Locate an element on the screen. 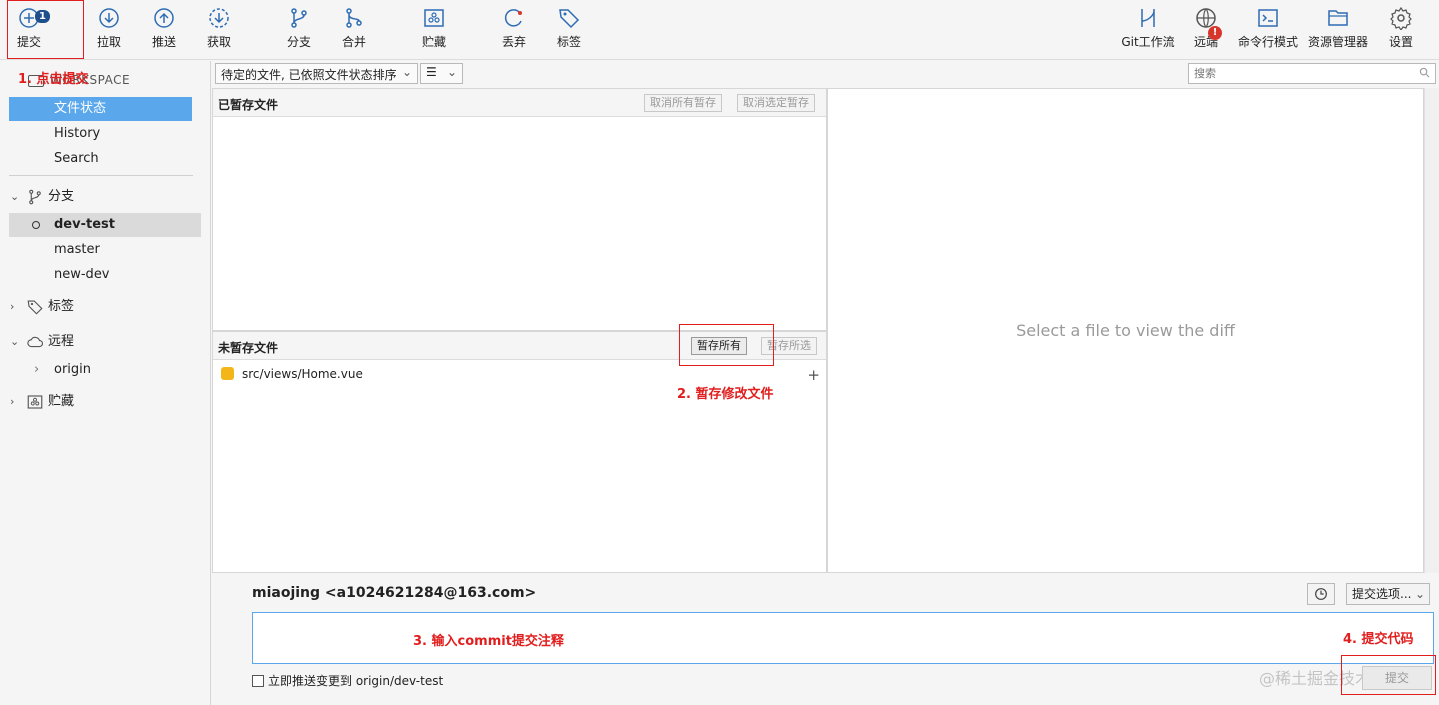  terminal-icon is located at coordinates (1268, 18).